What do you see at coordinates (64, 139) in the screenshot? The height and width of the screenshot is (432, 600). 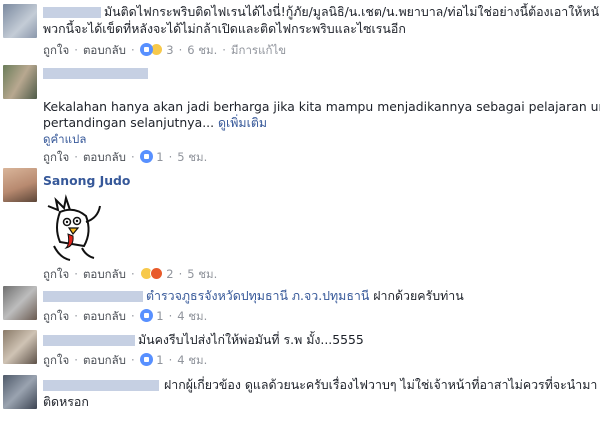 I see `translate-link: ดูคำแปล` at bounding box center [64, 139].